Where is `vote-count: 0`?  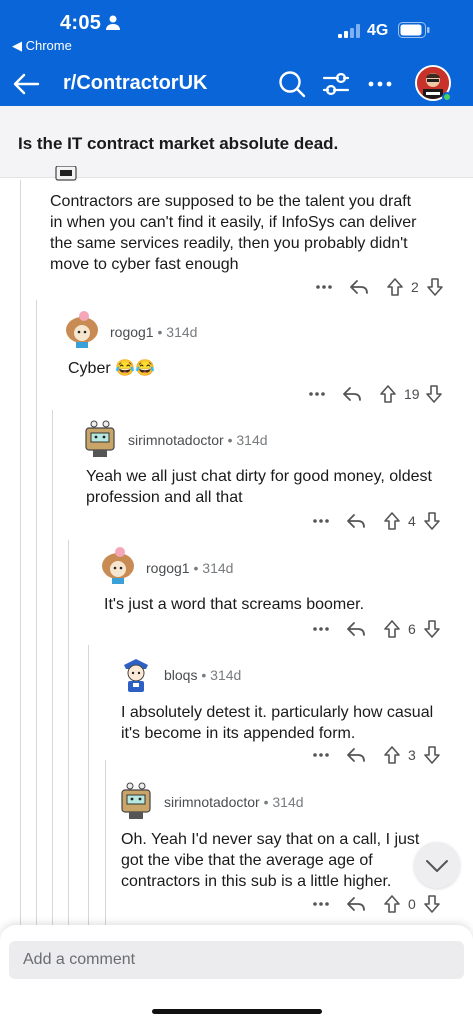
vote-count: 0 is located at coordinates (412, 904).